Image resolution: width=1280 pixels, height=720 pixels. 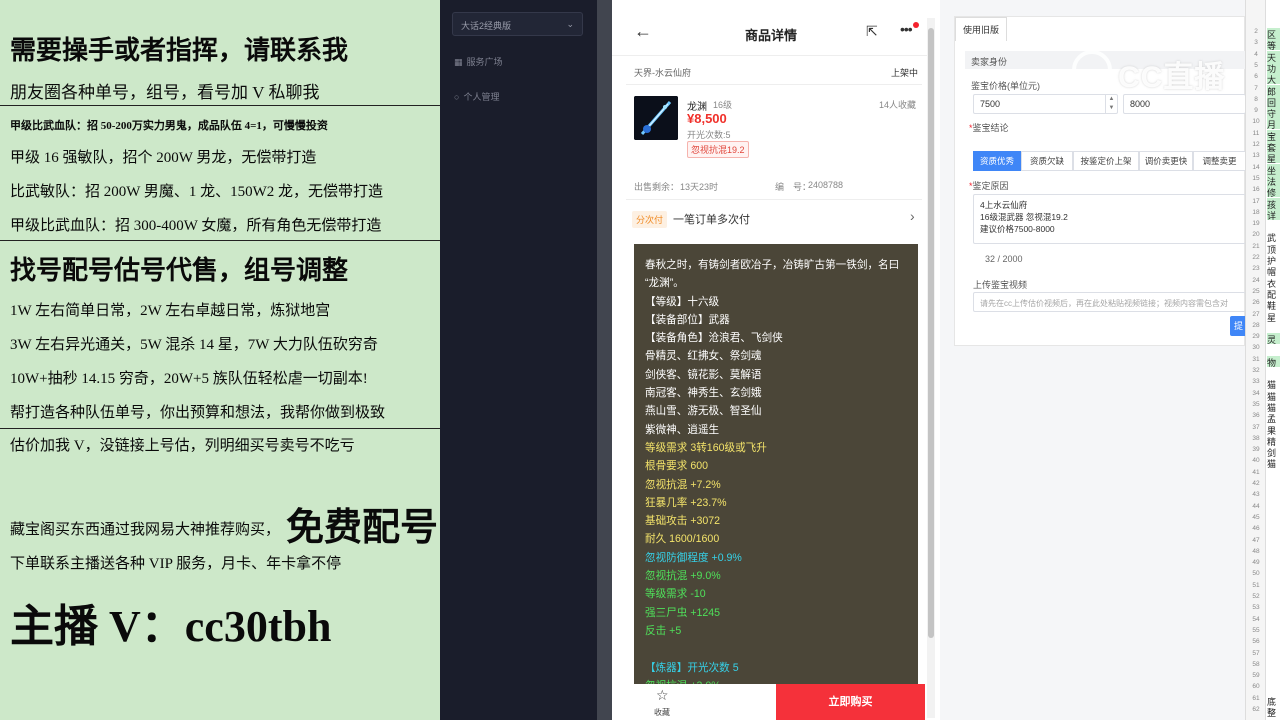 I want to click on sheet-cell: 鞋, so click(x=1273, y=304).